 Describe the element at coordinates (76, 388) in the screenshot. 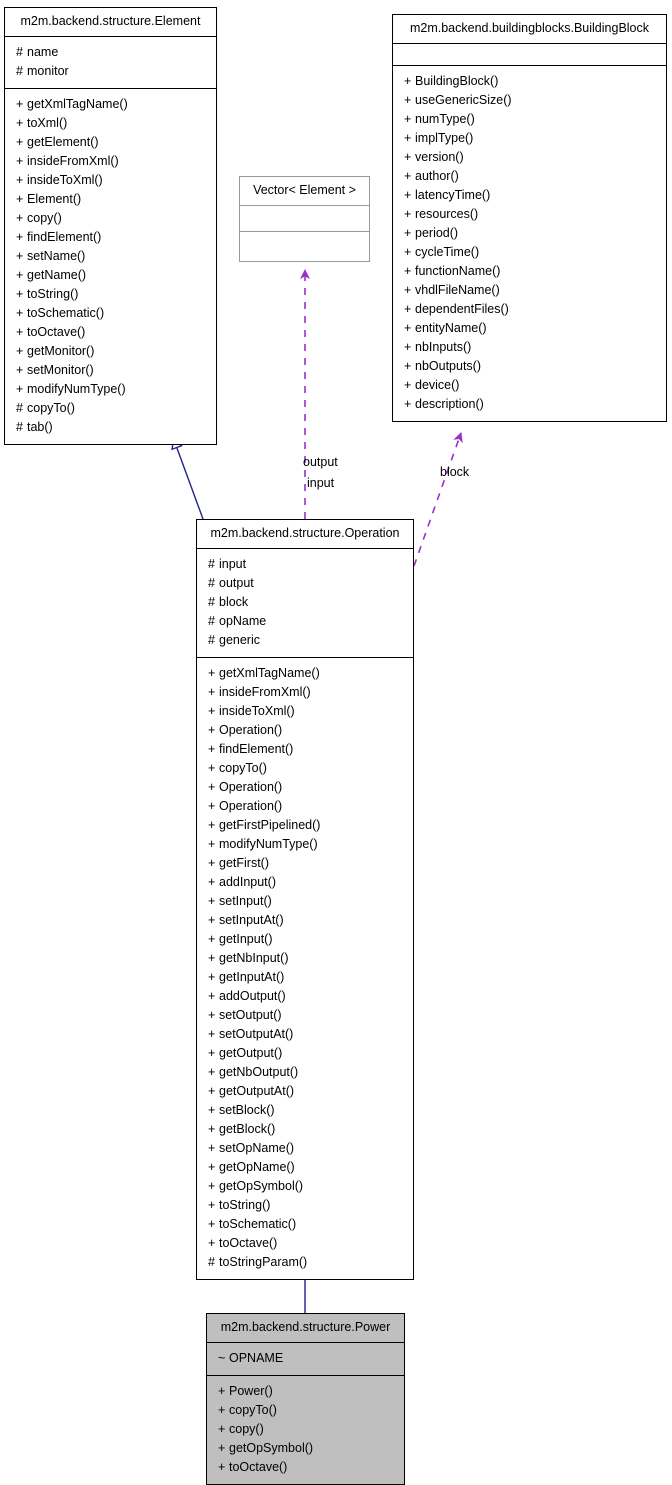

I see `member-label: modifyNumType()` at that location.